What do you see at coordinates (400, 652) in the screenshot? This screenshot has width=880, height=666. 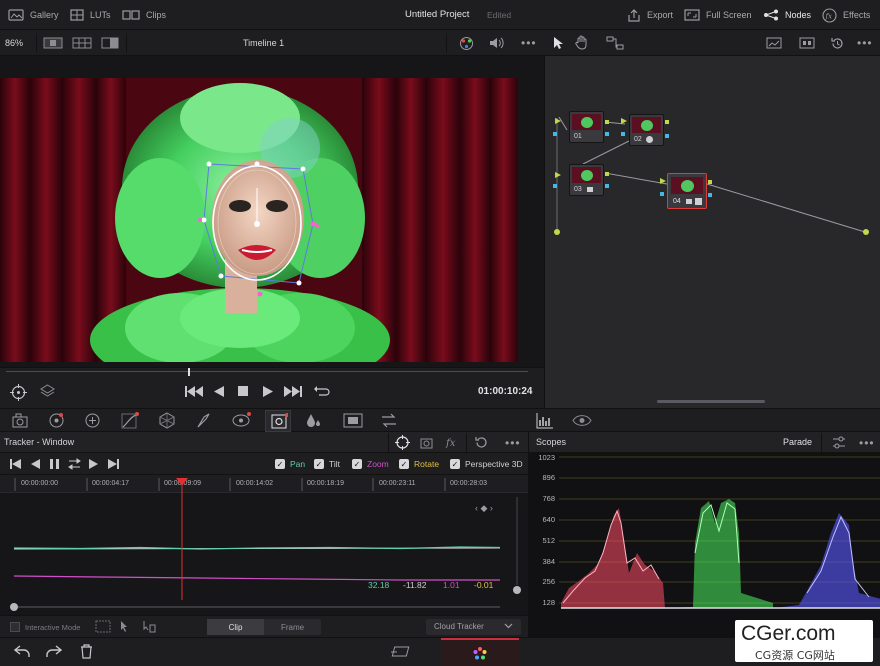 I see `edit-page-icon` at bounding box center [400, 652].